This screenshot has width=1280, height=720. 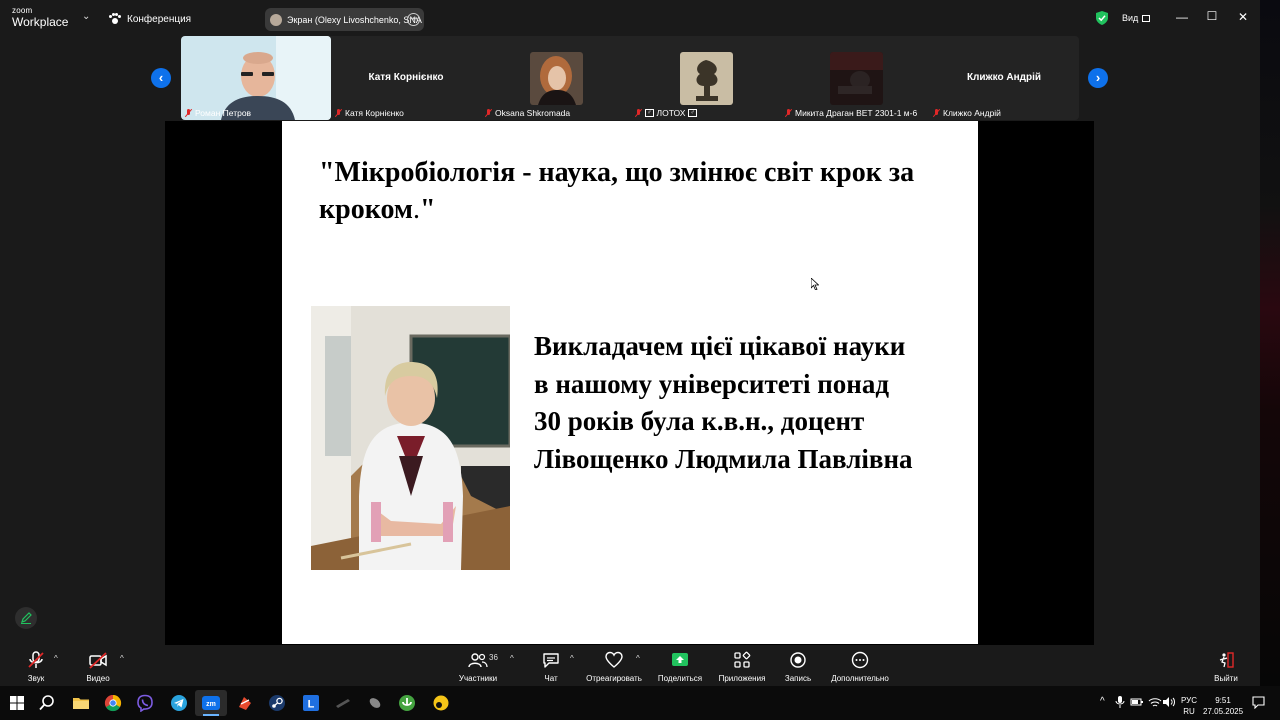 I want to click on view-label: Вид, so click(x=1130, y=18).